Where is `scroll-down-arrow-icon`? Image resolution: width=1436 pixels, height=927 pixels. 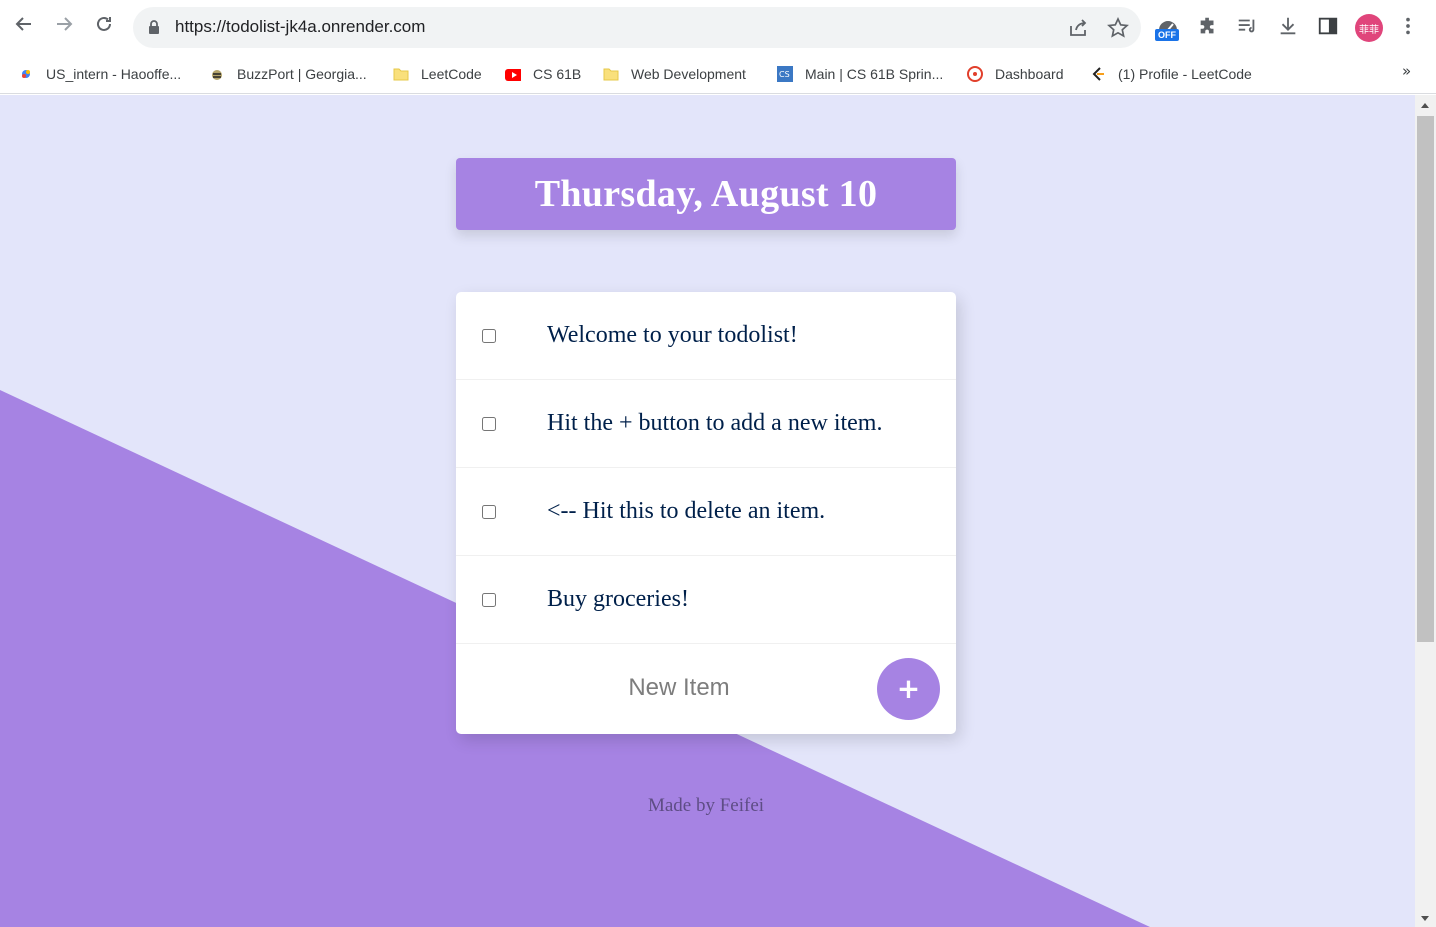 scroll-down-arrow-icon is located at coordinates (1425, 918).